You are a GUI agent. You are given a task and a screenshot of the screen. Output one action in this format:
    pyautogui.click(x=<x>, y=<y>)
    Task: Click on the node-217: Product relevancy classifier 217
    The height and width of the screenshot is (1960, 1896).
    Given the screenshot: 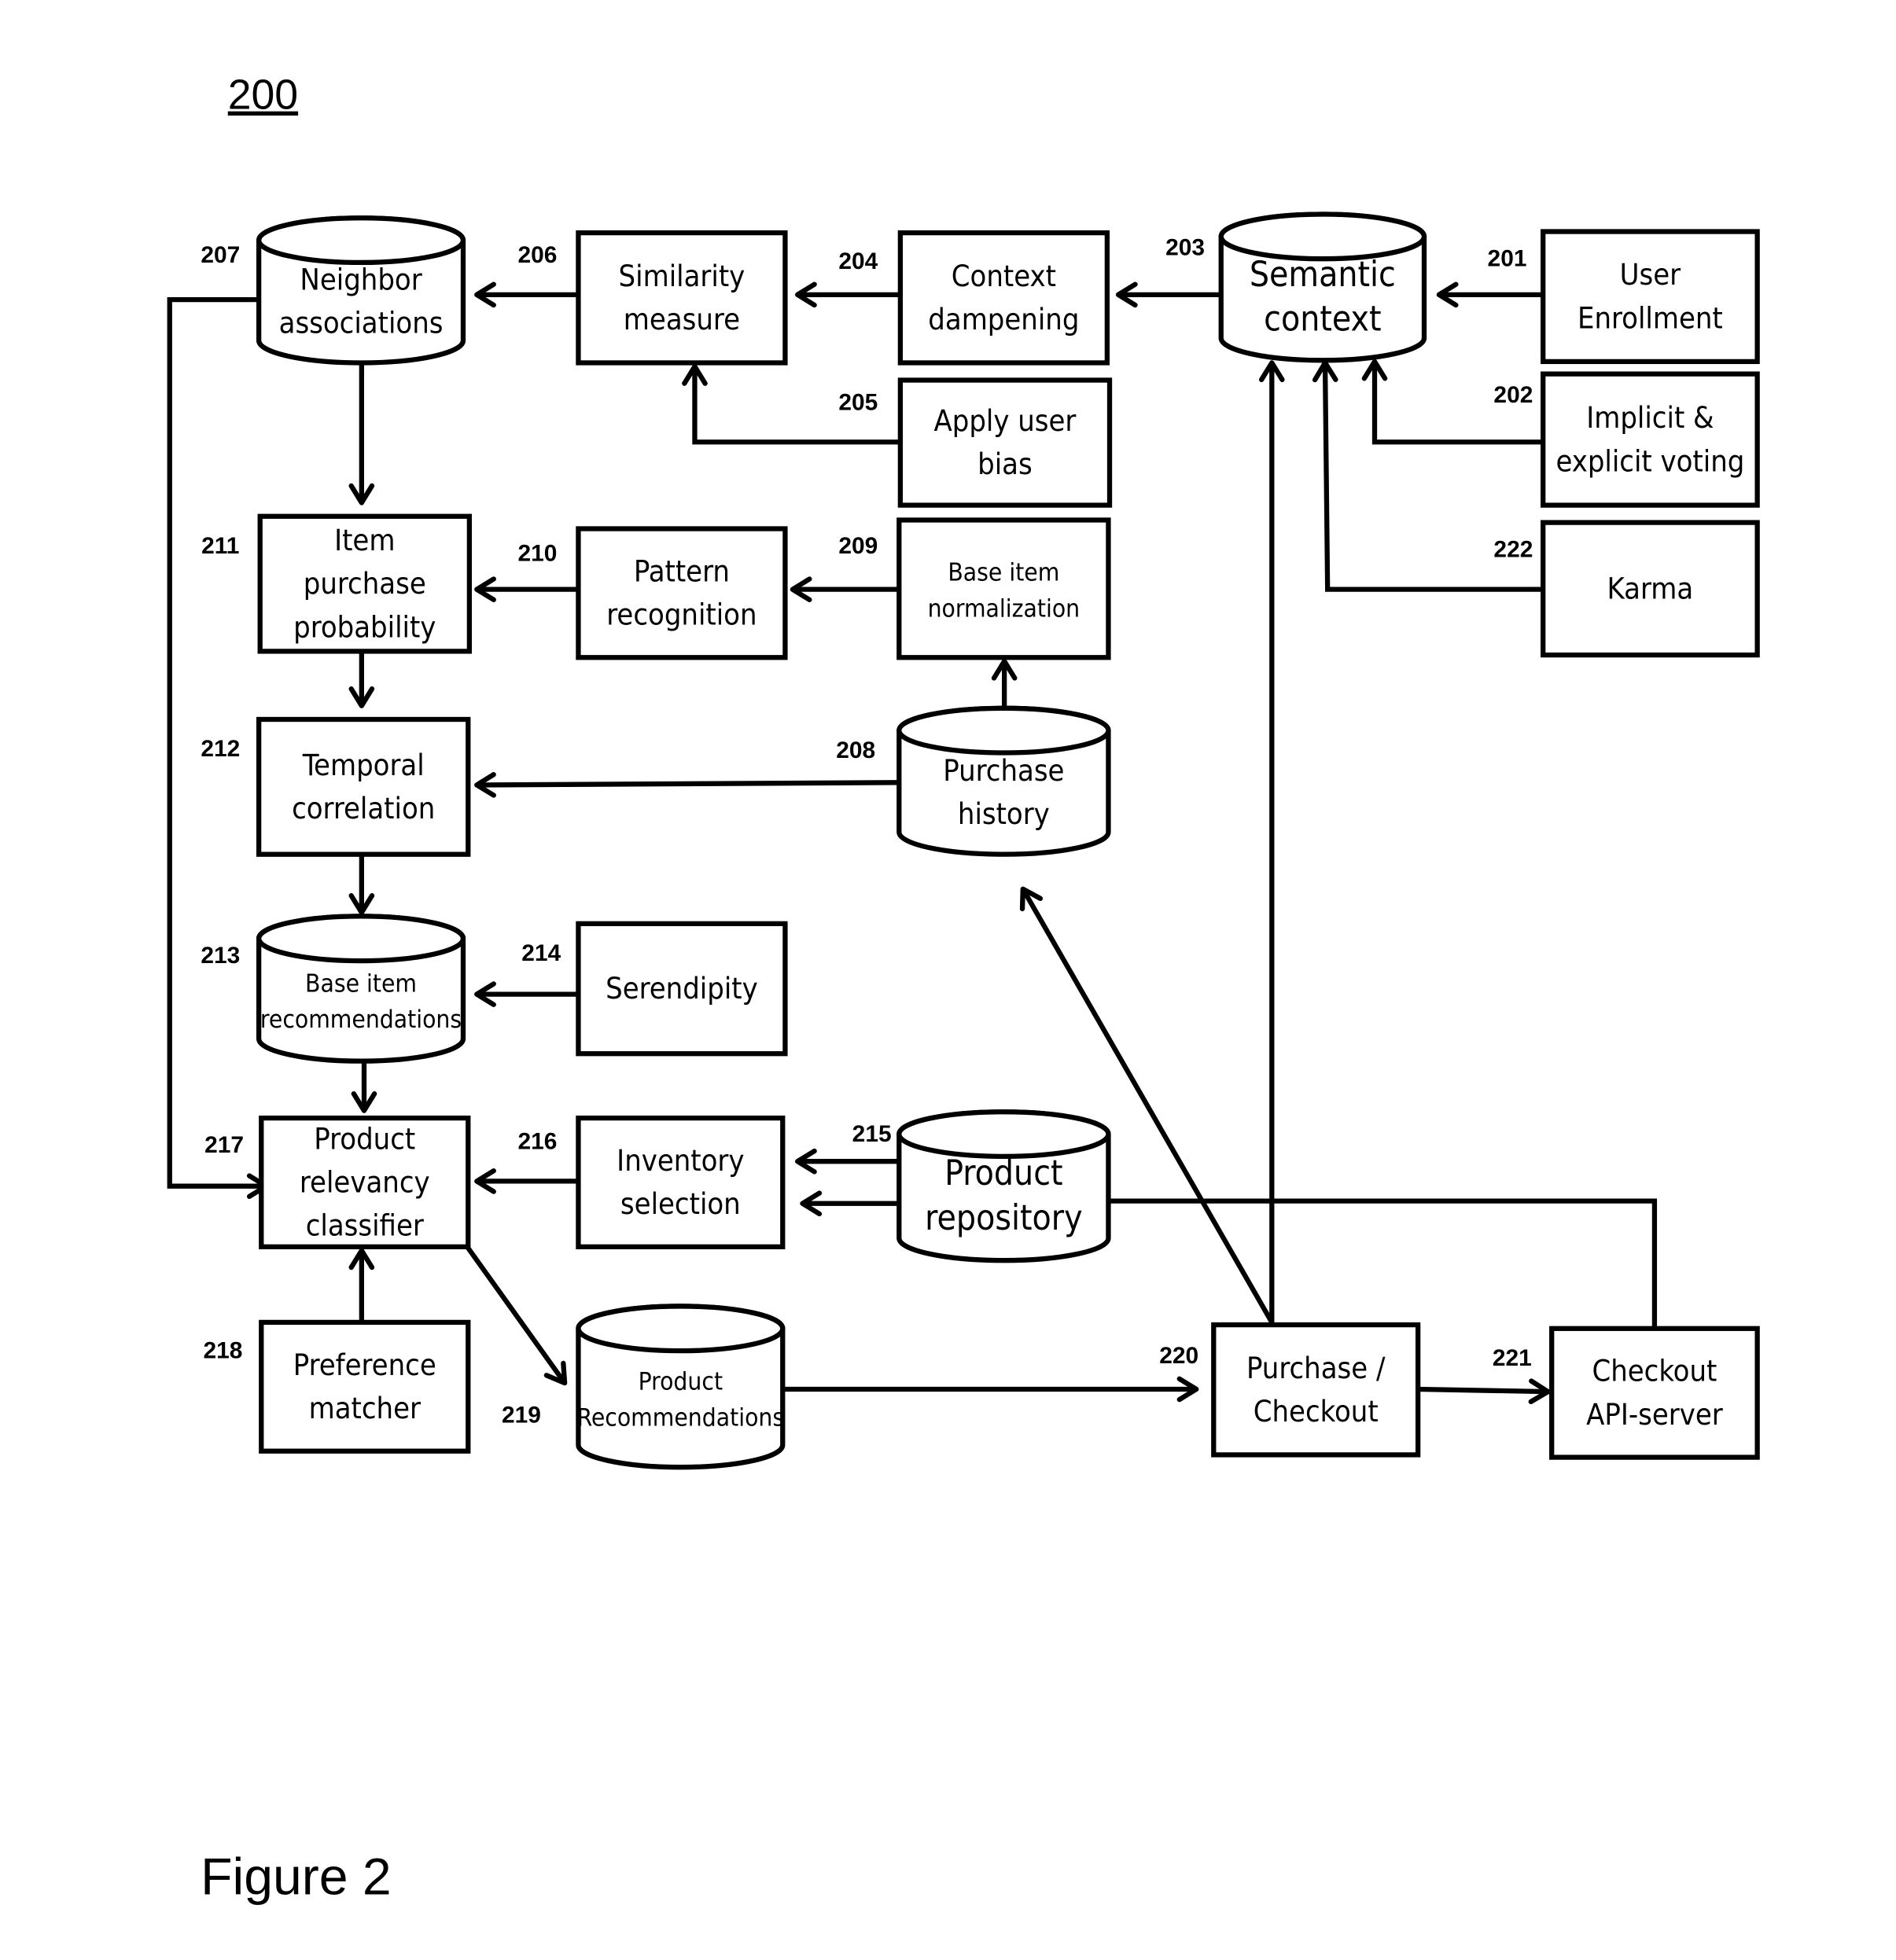 What is the action you would take?
    pyautogui.click(x=337, y=1182)
    